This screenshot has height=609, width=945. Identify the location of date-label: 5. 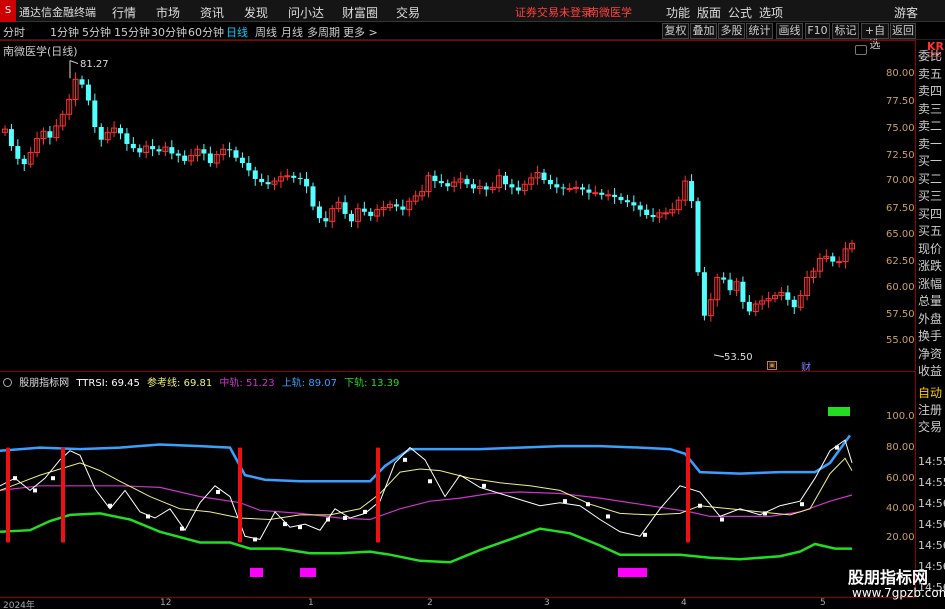
(823, 603).